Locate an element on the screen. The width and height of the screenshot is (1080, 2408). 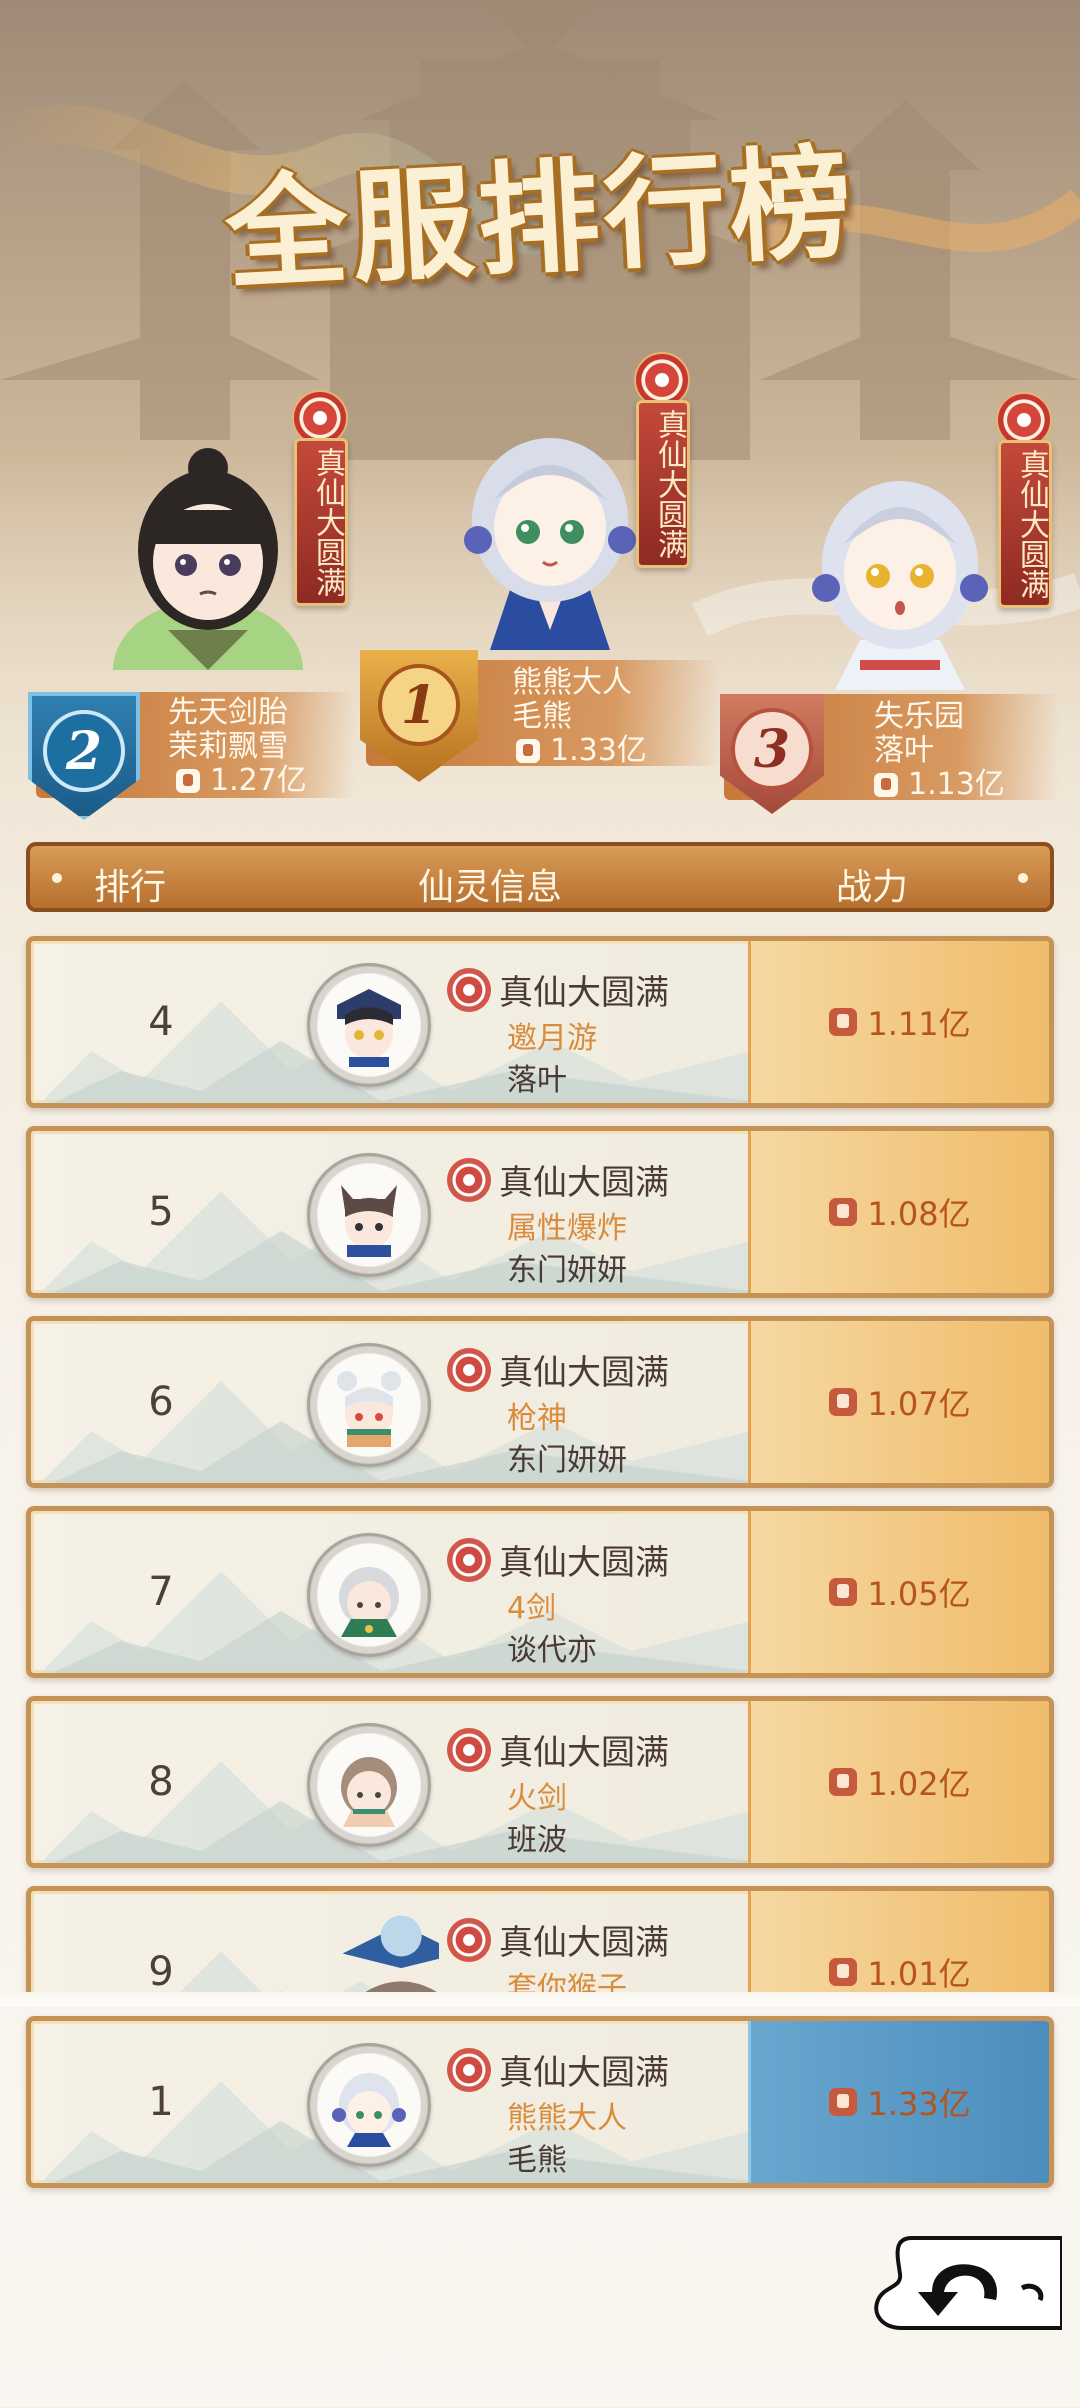
back-arrow-icon is located at coordinates (968, 2283).